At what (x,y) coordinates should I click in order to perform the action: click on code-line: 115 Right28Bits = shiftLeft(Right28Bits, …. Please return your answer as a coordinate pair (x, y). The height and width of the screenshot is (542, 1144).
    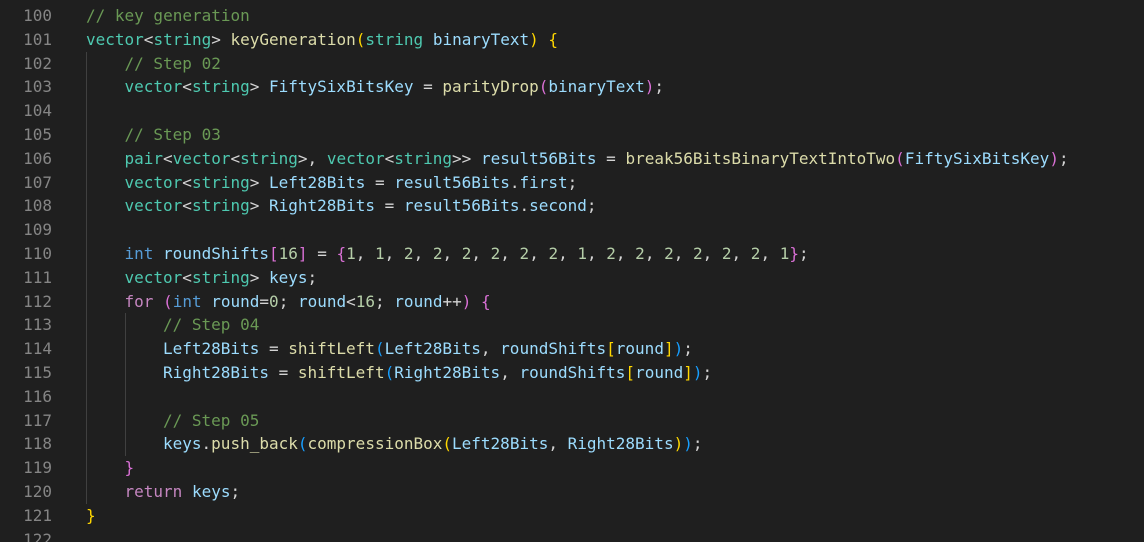
    Looking at the image, I should click on (572, 373).